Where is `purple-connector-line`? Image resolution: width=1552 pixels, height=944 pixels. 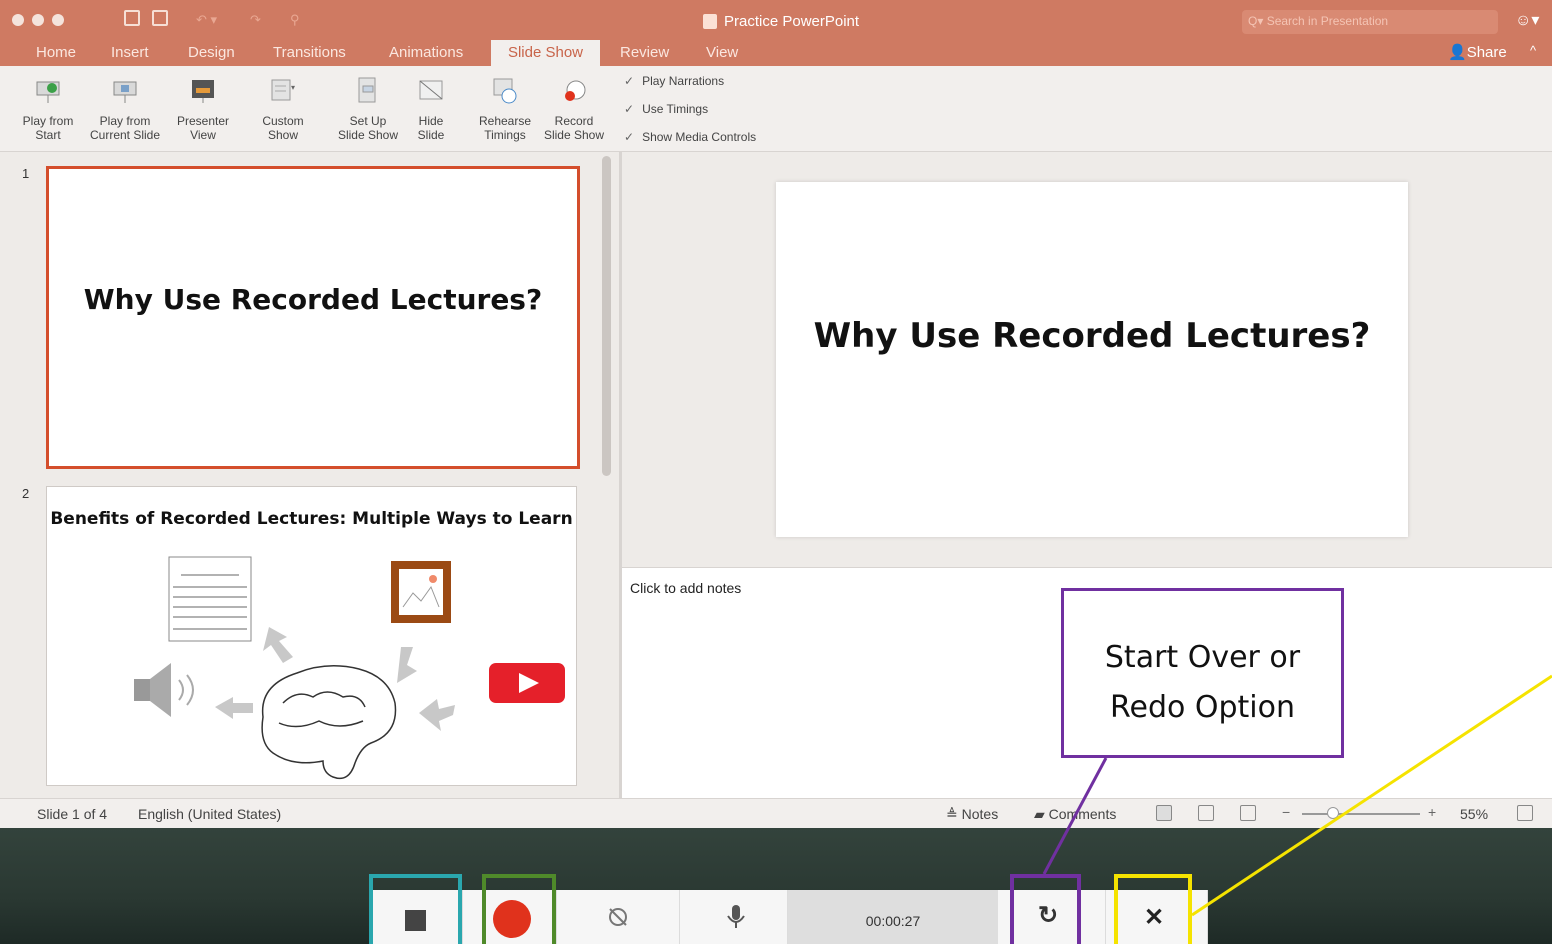 purple-connector-line is located at coordinates (1075, 816).